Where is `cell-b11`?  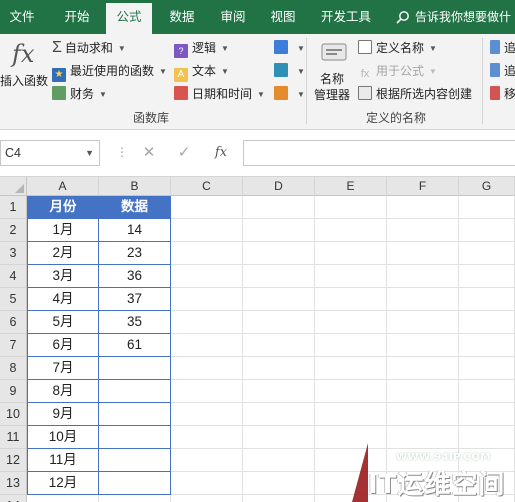 cell-b11 is located at coordinates (135, 437).